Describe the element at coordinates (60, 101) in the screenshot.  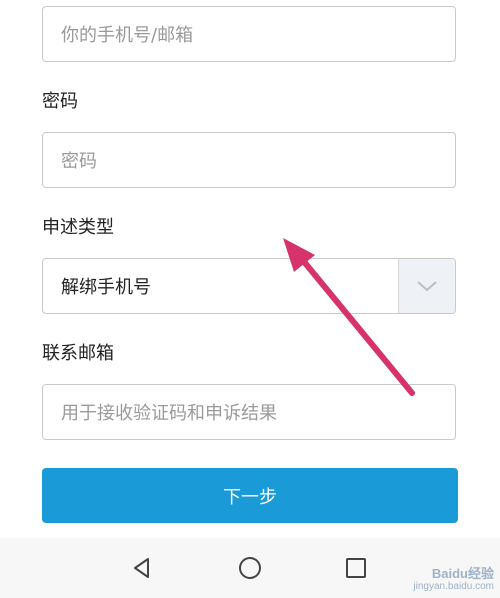
I see `password-label: 密码` at that location.